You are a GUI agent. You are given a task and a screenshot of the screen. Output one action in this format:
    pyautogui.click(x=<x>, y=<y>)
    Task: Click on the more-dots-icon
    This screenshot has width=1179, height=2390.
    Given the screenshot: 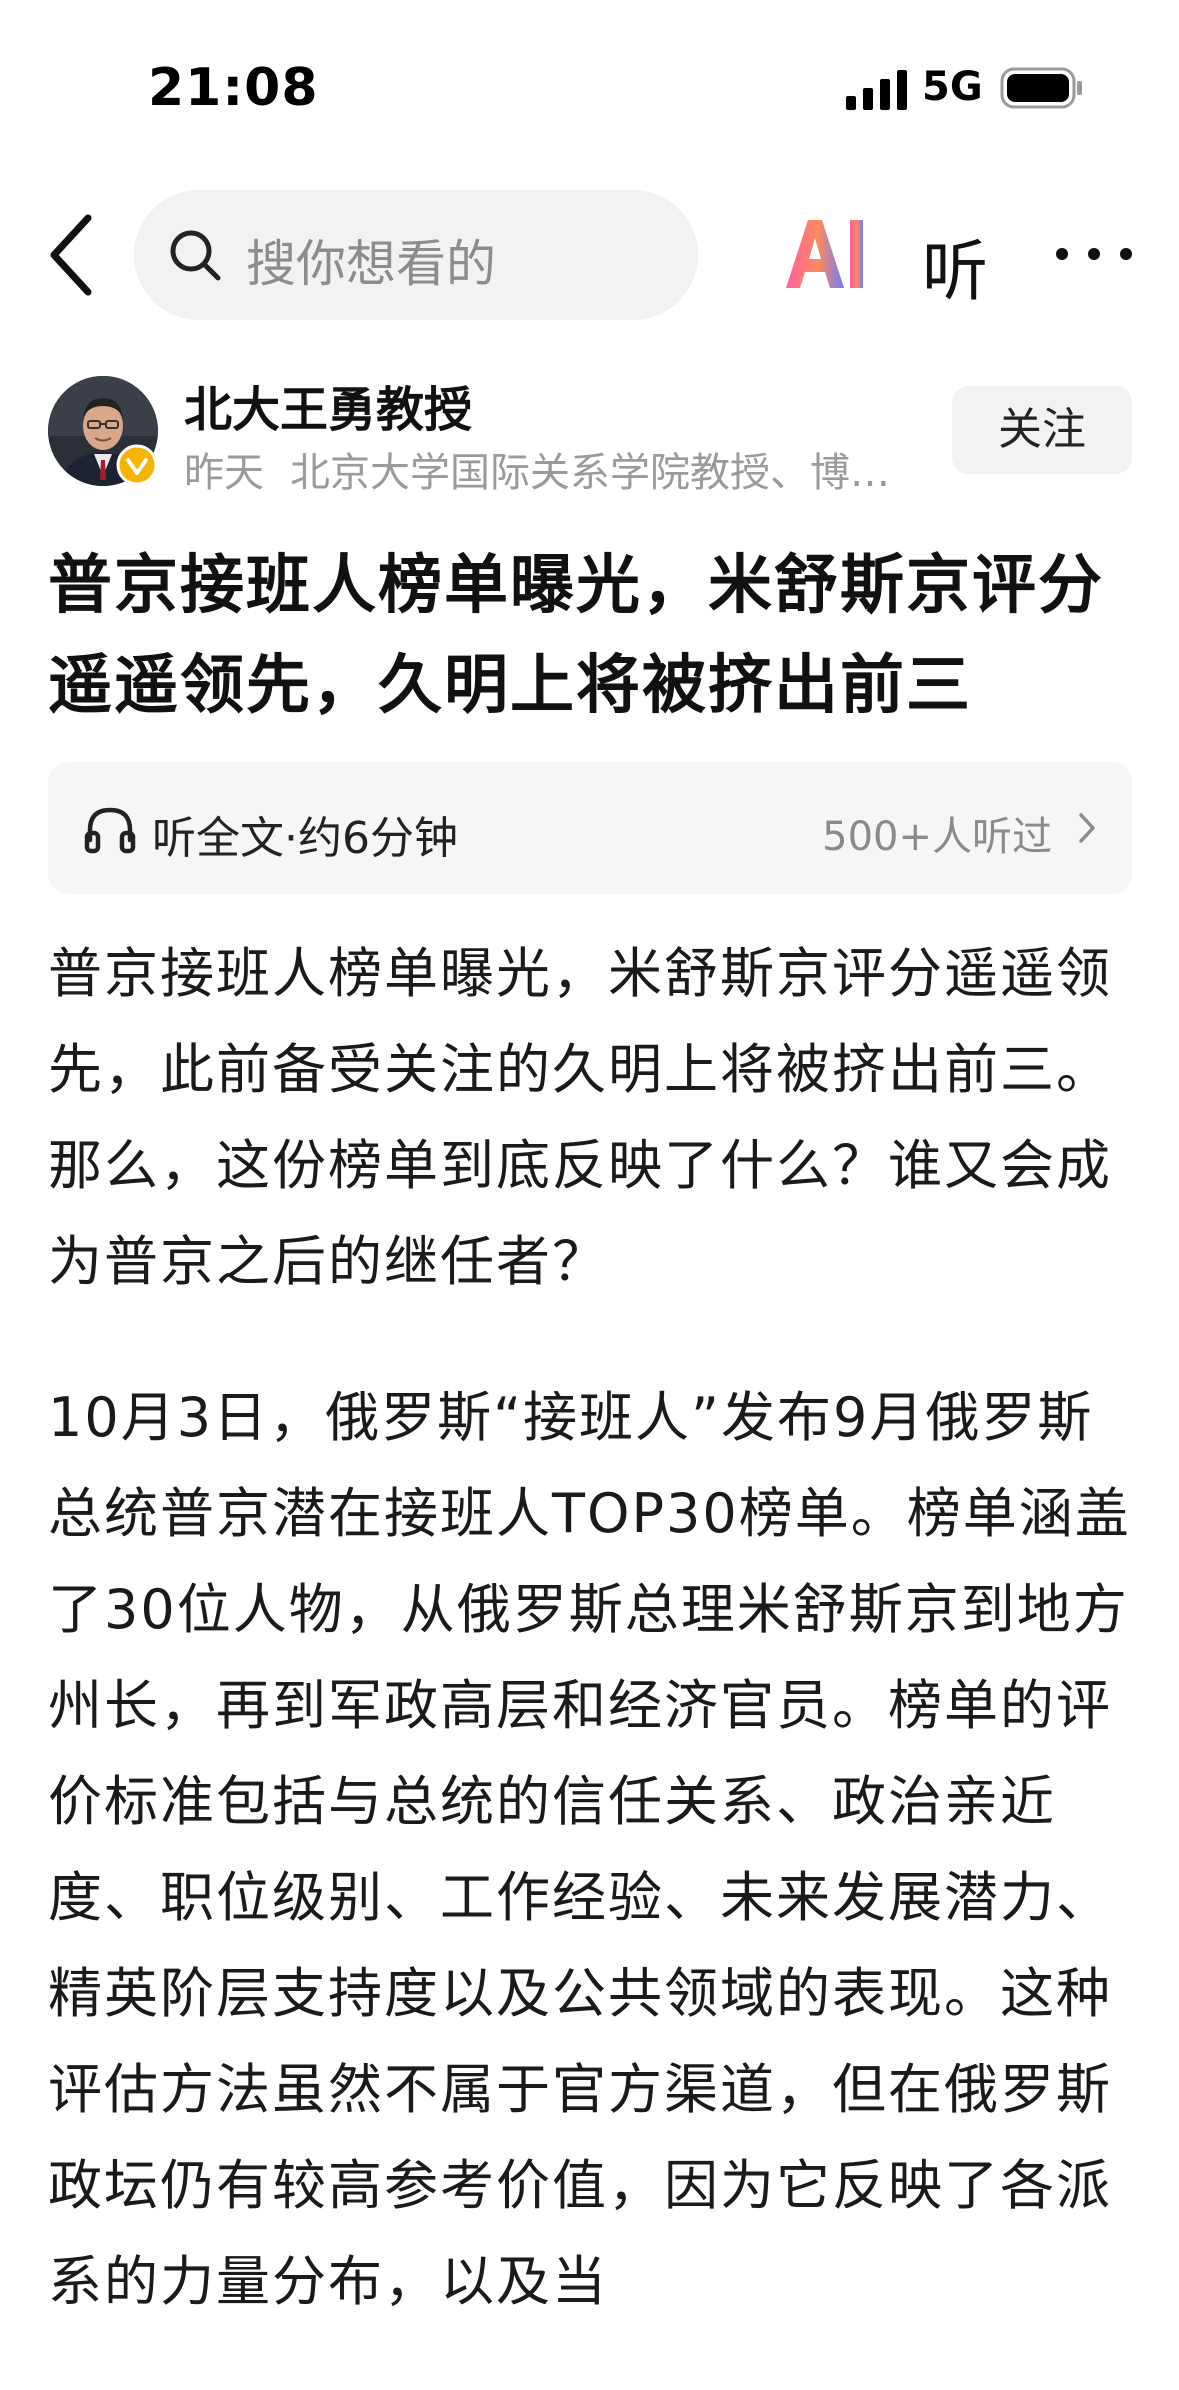 What is the action you would take?
    pyautogui.click(x=1094, y=254)
    